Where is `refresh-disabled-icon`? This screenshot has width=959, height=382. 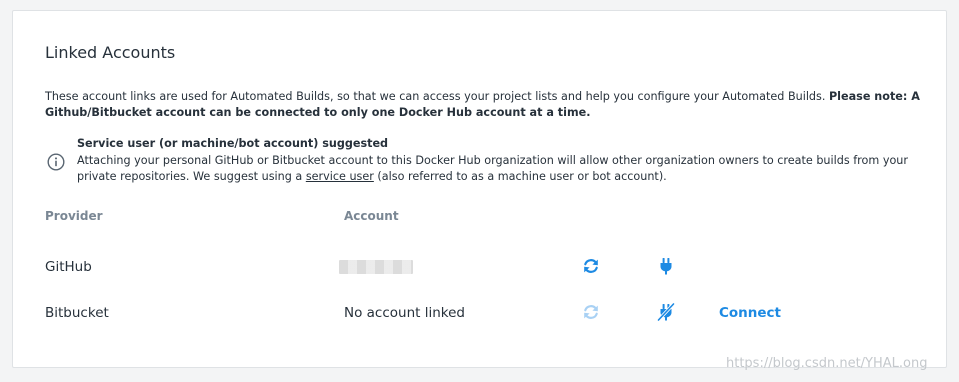
refresh-disabled-icon is located at coordinates (591, 312).